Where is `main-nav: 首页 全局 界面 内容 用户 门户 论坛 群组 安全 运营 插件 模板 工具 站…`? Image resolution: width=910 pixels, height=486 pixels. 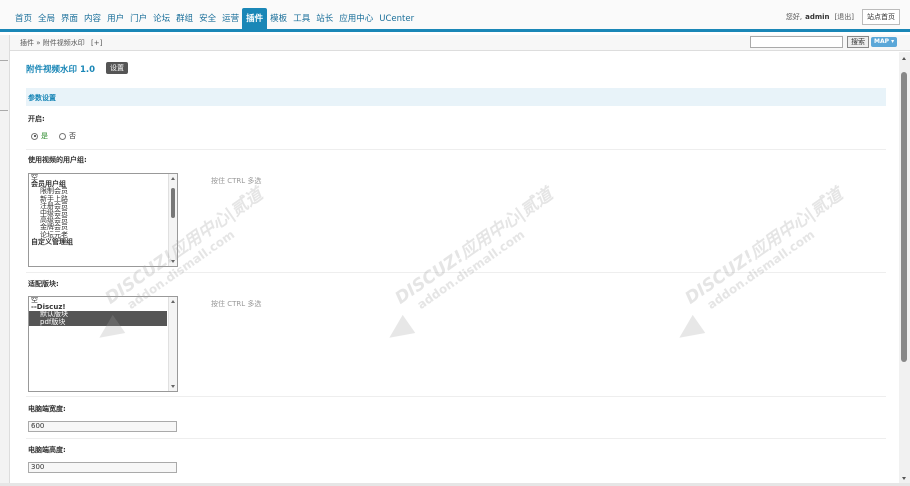
main-nav: 首页 全局 界面 内容 用户 门户 论坛 群组 安全 运营 插件 模板 工具 站… is located at coordinates (214, 20).